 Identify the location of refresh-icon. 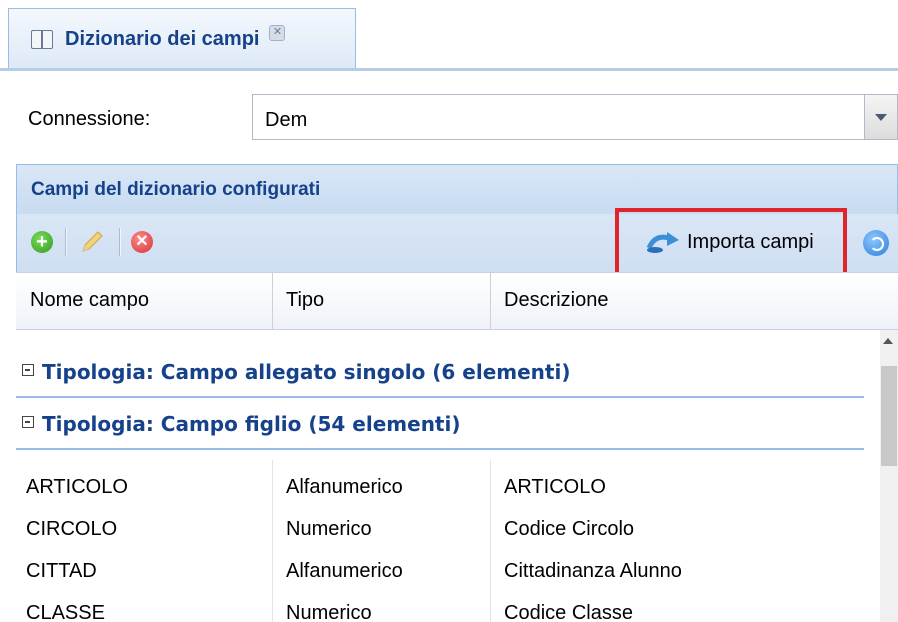
(876, 243).